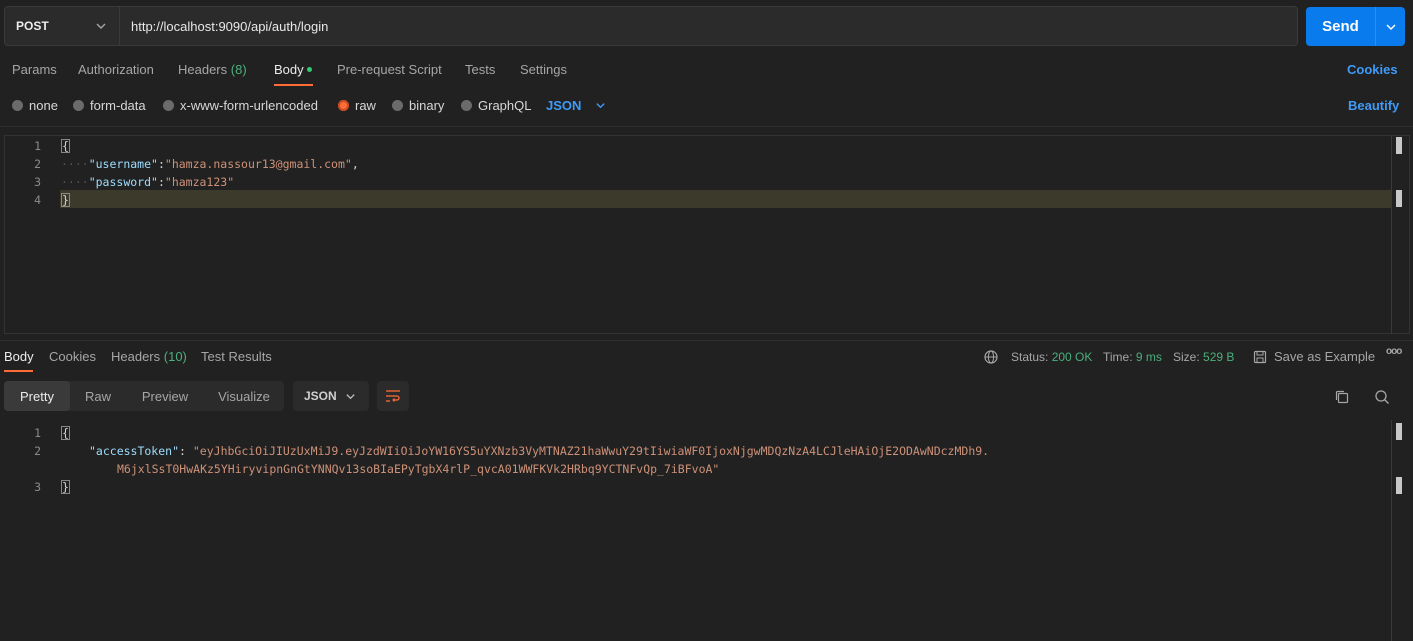 The width and height of the screenshot is (1413, 641). I want to click on body-type-binary-label: binary, so click(427, 105).